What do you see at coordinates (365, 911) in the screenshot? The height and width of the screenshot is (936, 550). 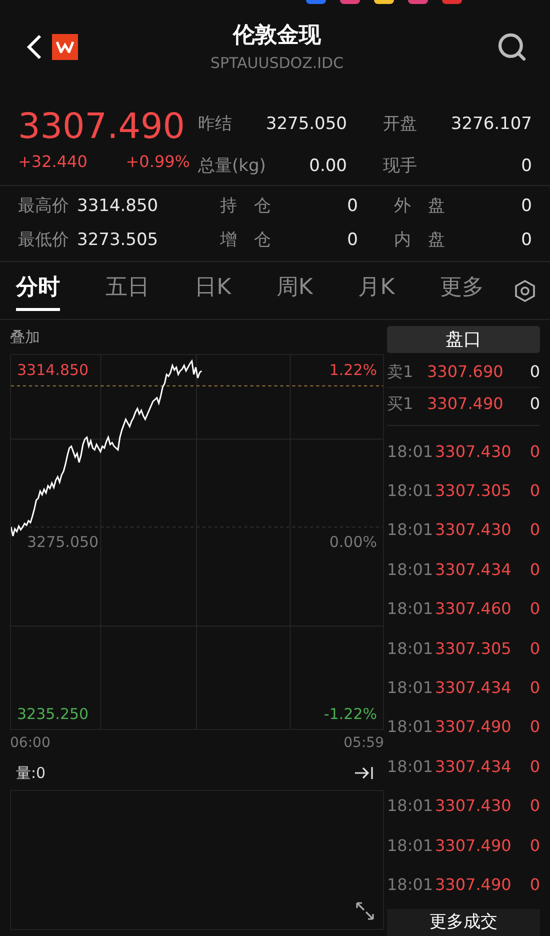 I see `expand-icon` at bounding box center [365, 911].